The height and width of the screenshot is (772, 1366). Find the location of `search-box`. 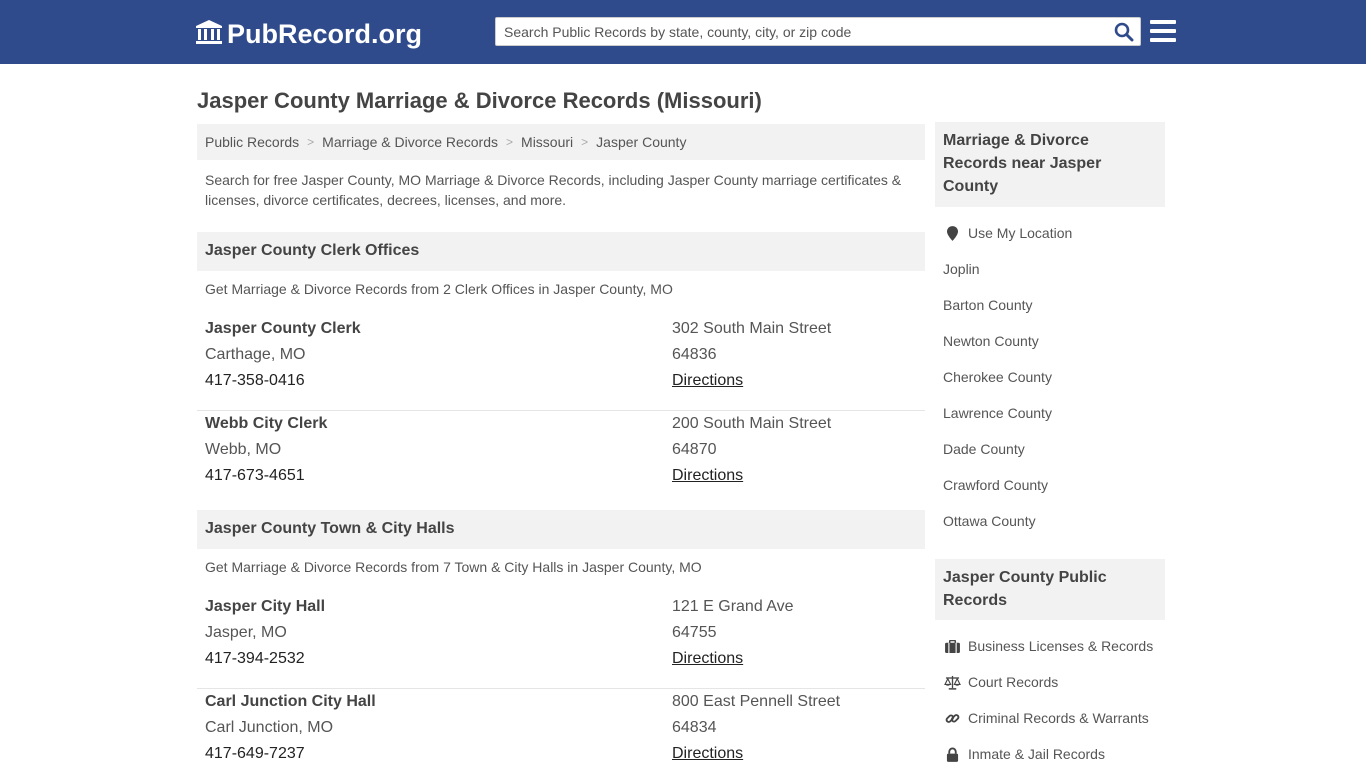

search-box is located at coordinates (818, 31).